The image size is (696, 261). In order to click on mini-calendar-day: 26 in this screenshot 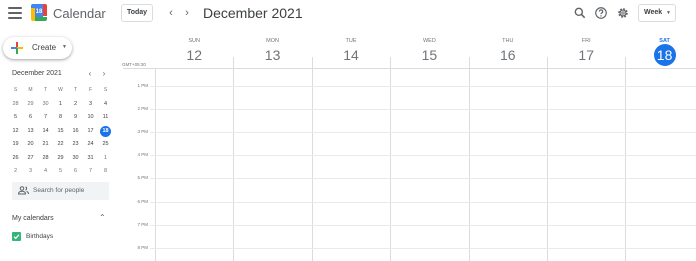, I will do `click(15, 159)`.